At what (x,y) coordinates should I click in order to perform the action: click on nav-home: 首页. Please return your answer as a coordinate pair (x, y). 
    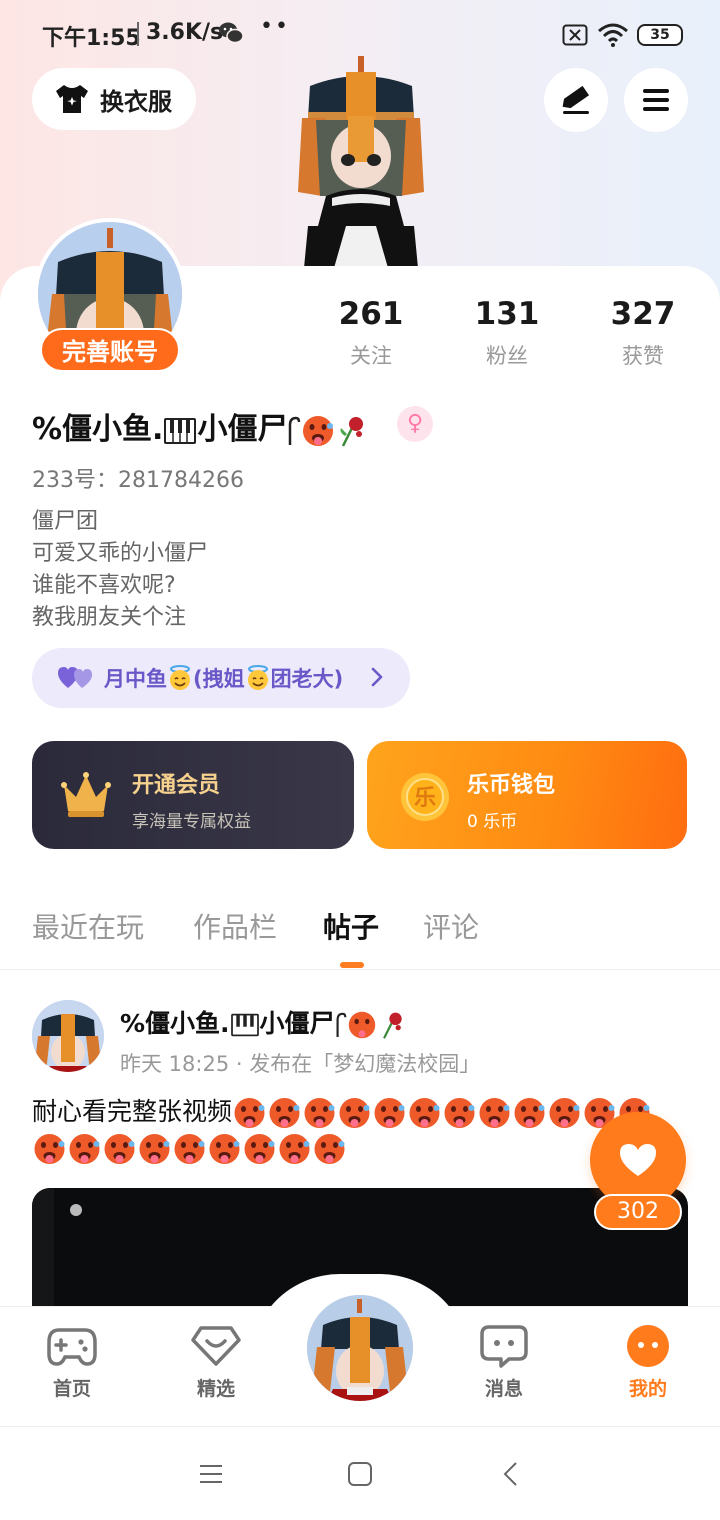
    Looking at the image, I should click on (72, 1362).